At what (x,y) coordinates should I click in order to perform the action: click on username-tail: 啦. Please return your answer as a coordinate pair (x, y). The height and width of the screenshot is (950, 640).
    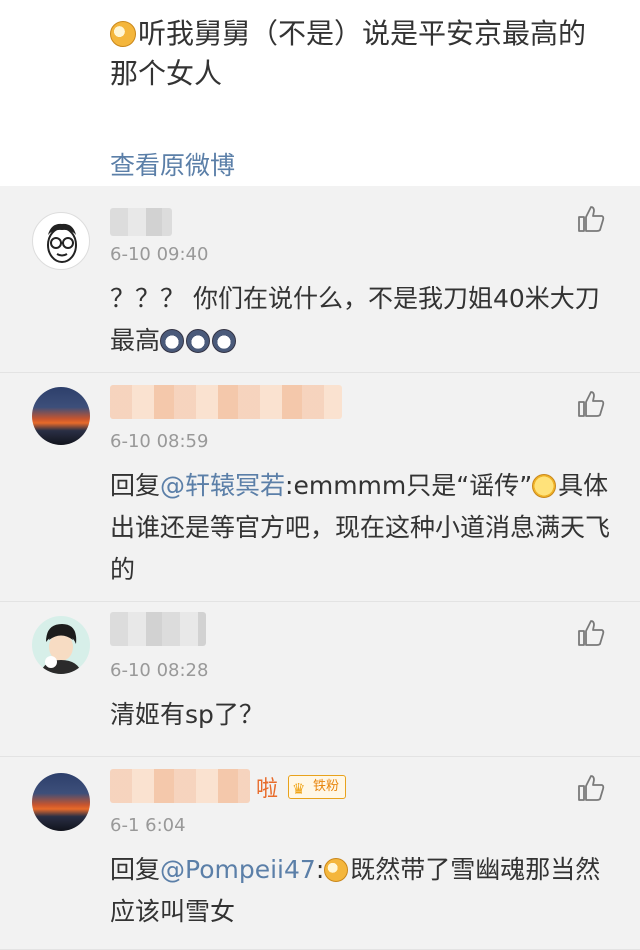
    Looking at the image, I should click on (267, 787).